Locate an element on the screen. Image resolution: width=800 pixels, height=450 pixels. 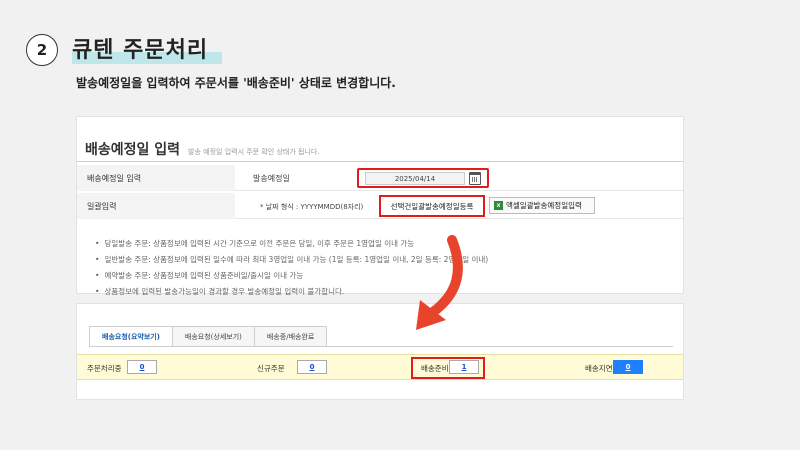
panel-title: 배송예정일 입력 is located at coordinates (133, 150).